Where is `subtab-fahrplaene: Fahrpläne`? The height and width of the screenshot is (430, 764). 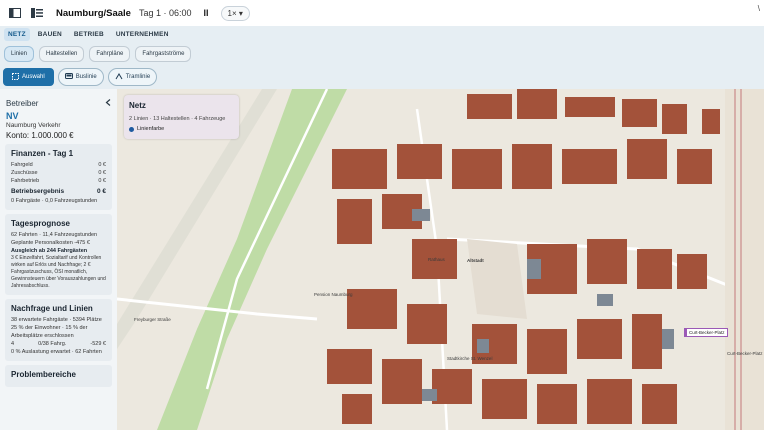
subtab-fahrplaene: Fahrpläne is located at coordinates (110, 54).